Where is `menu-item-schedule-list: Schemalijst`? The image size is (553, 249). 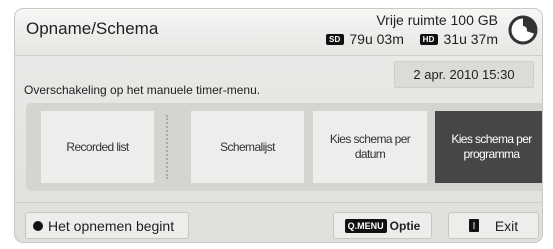
menu-item-schedule-list: Schemalijst is located at coordinates (247, 147).